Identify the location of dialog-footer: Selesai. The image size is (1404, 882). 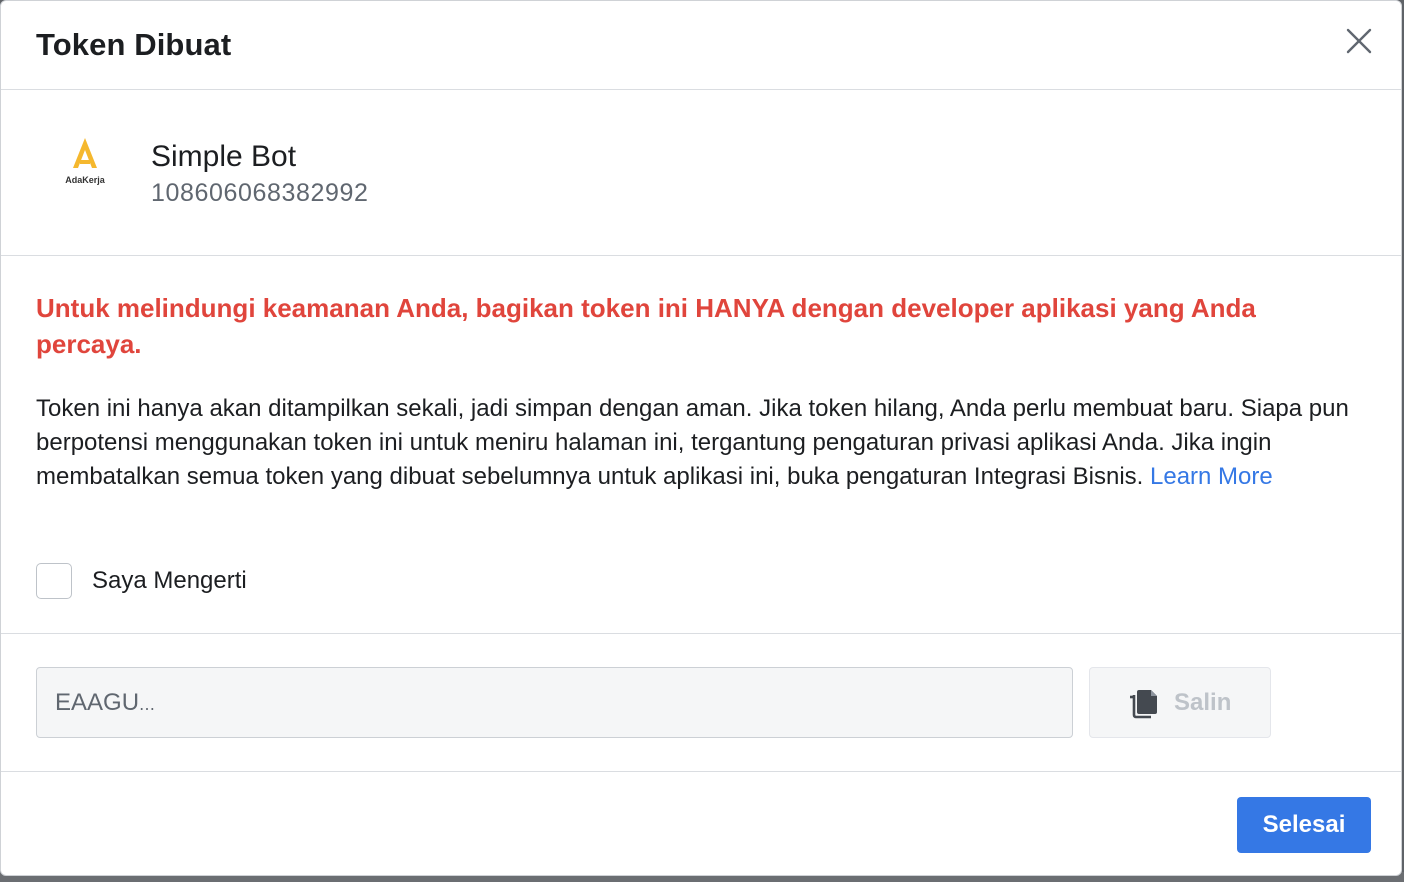
(701, 823).